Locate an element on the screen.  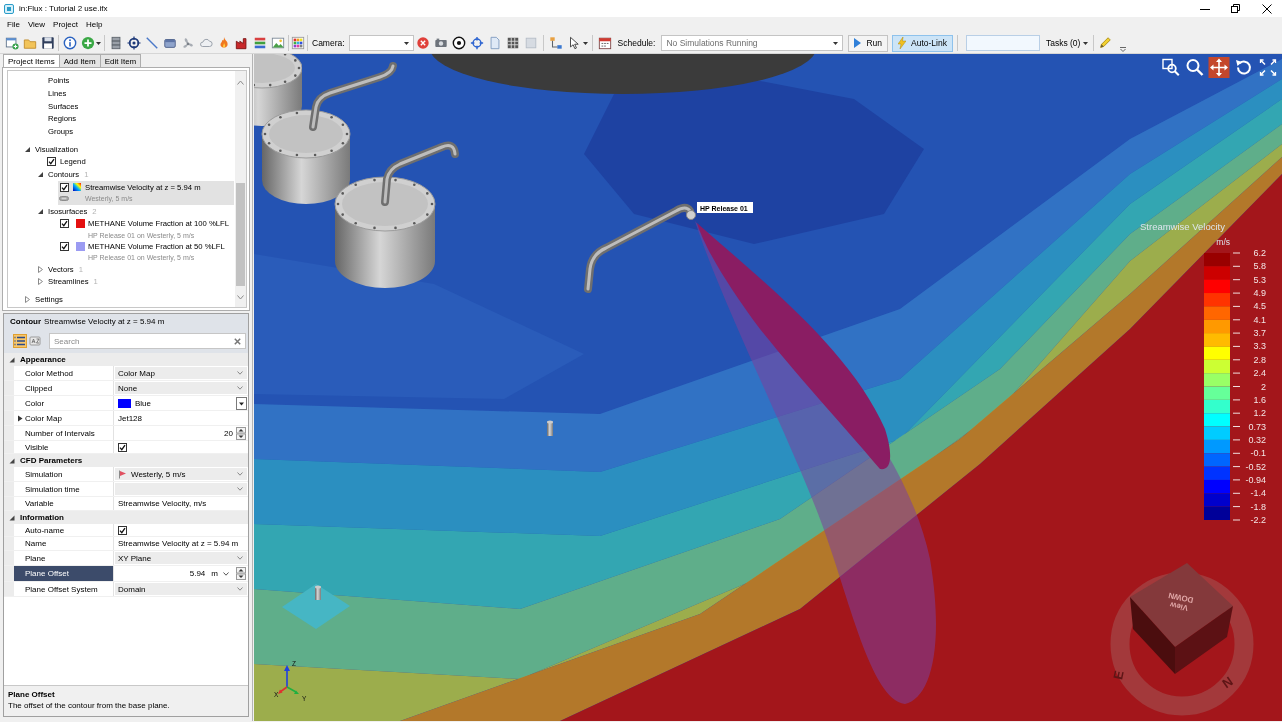
picture-icon is located at coordinates (278, 43).